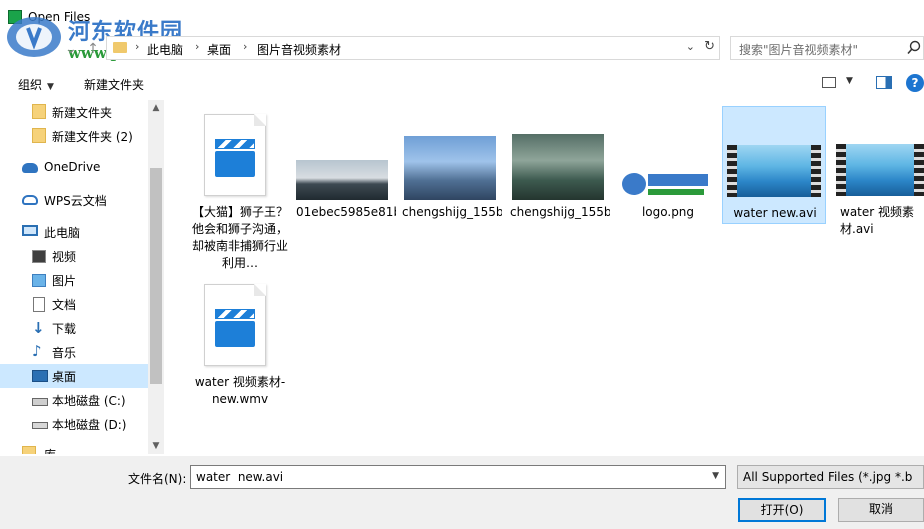 The width and height of the screenshot is (924, 529). What do you see at coordinates (849, 81) in the screenshot?
I see `caret-down-icon: ▼` at bounding box center [849, 81].